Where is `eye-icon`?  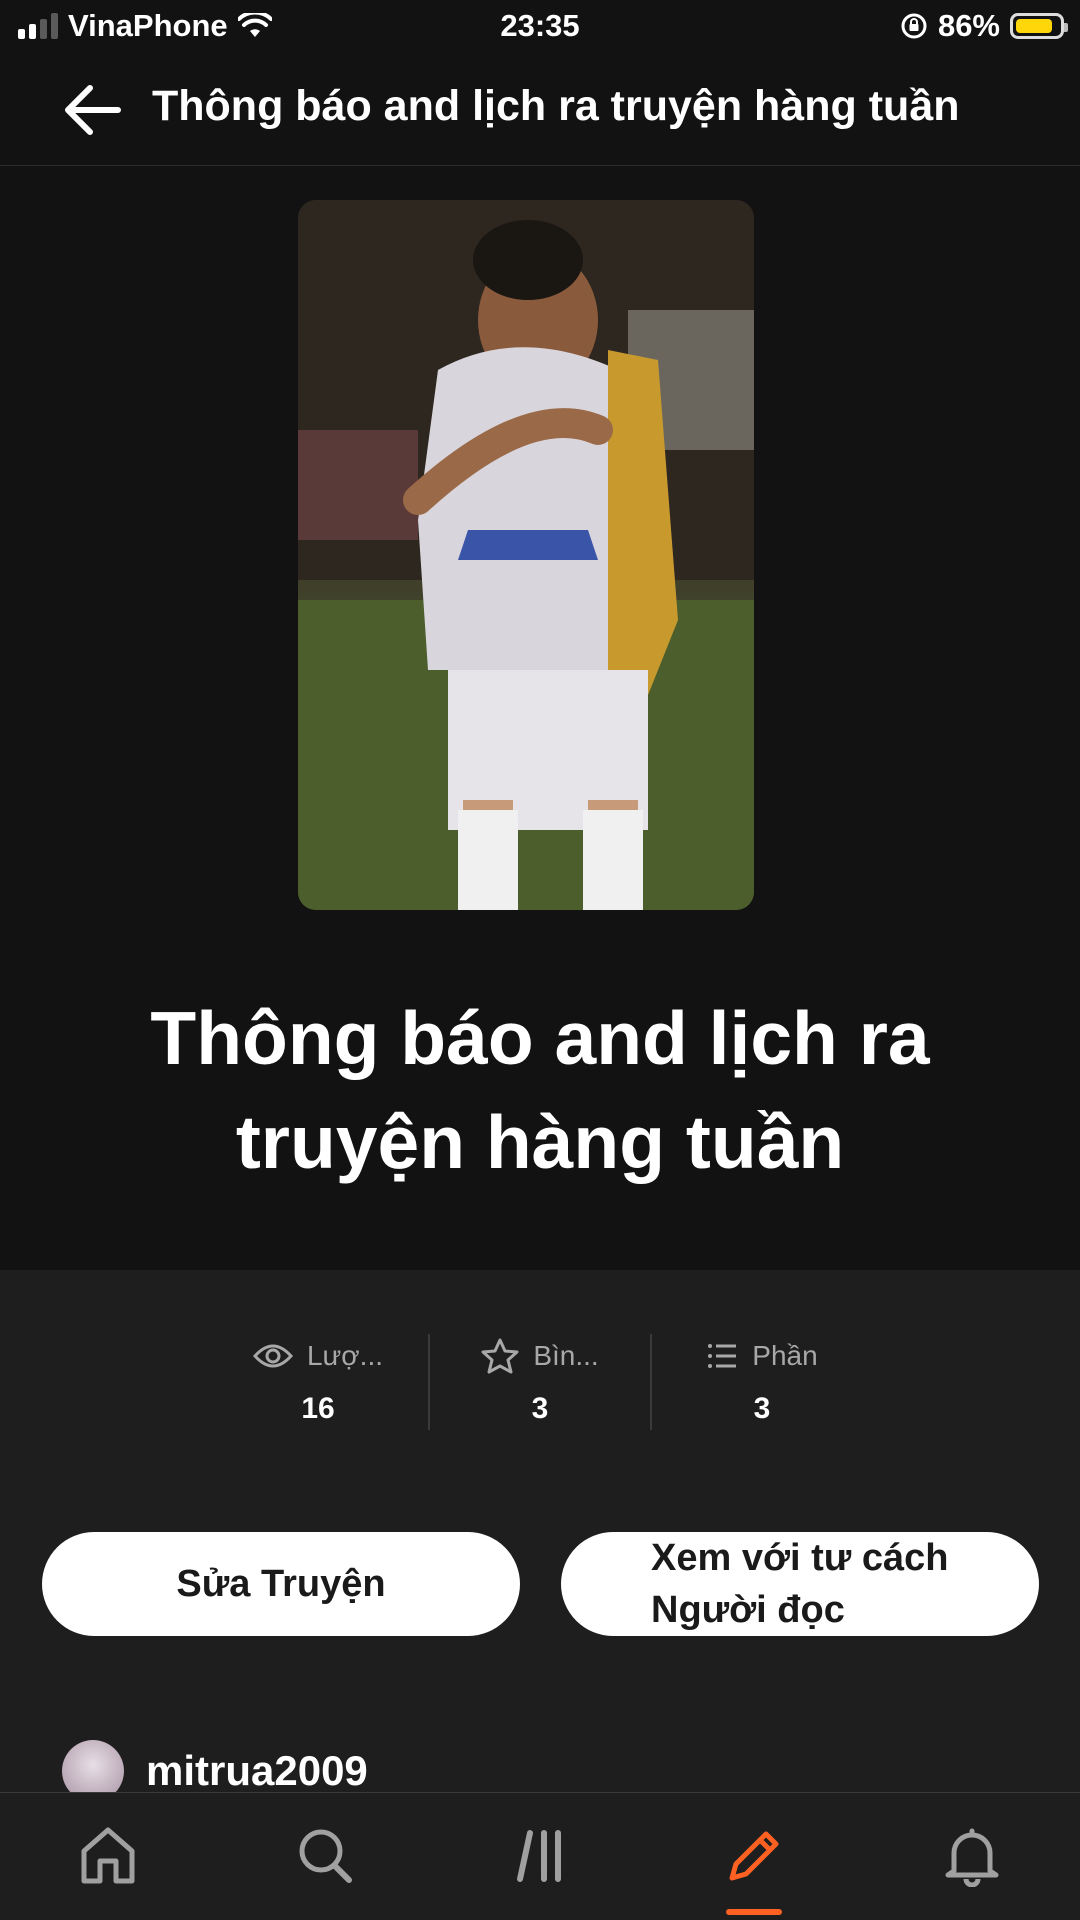
eye-icon is located at coordinates (272, 1356).